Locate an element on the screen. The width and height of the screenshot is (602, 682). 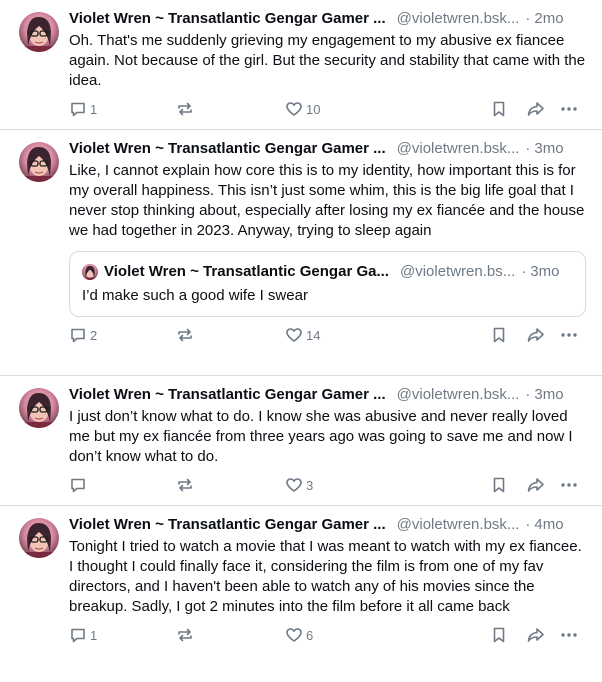
like-count: 6 is located at coordinates (310, 635).